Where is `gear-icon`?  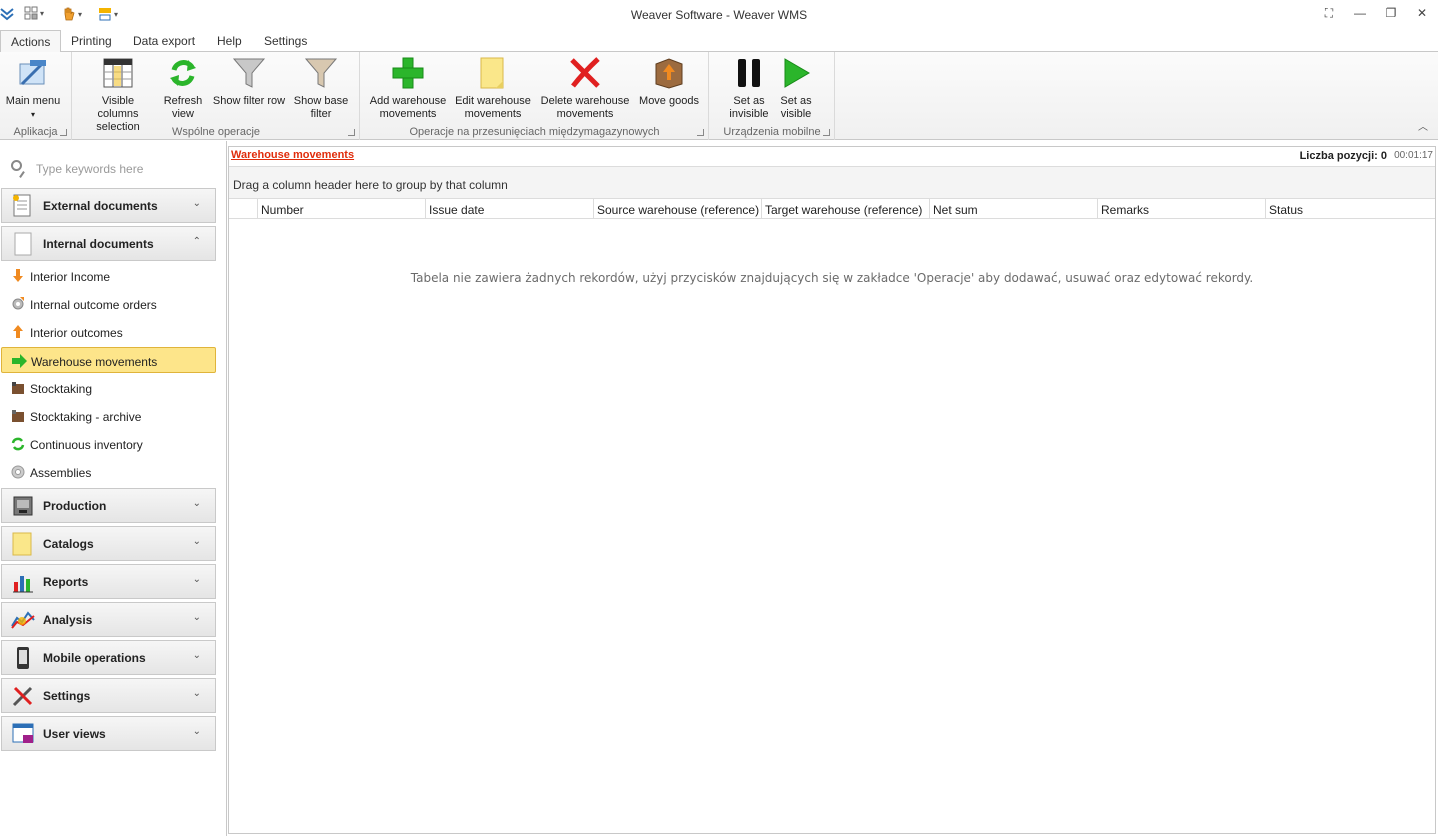 gear-icon is located at coordinates (18, 472).